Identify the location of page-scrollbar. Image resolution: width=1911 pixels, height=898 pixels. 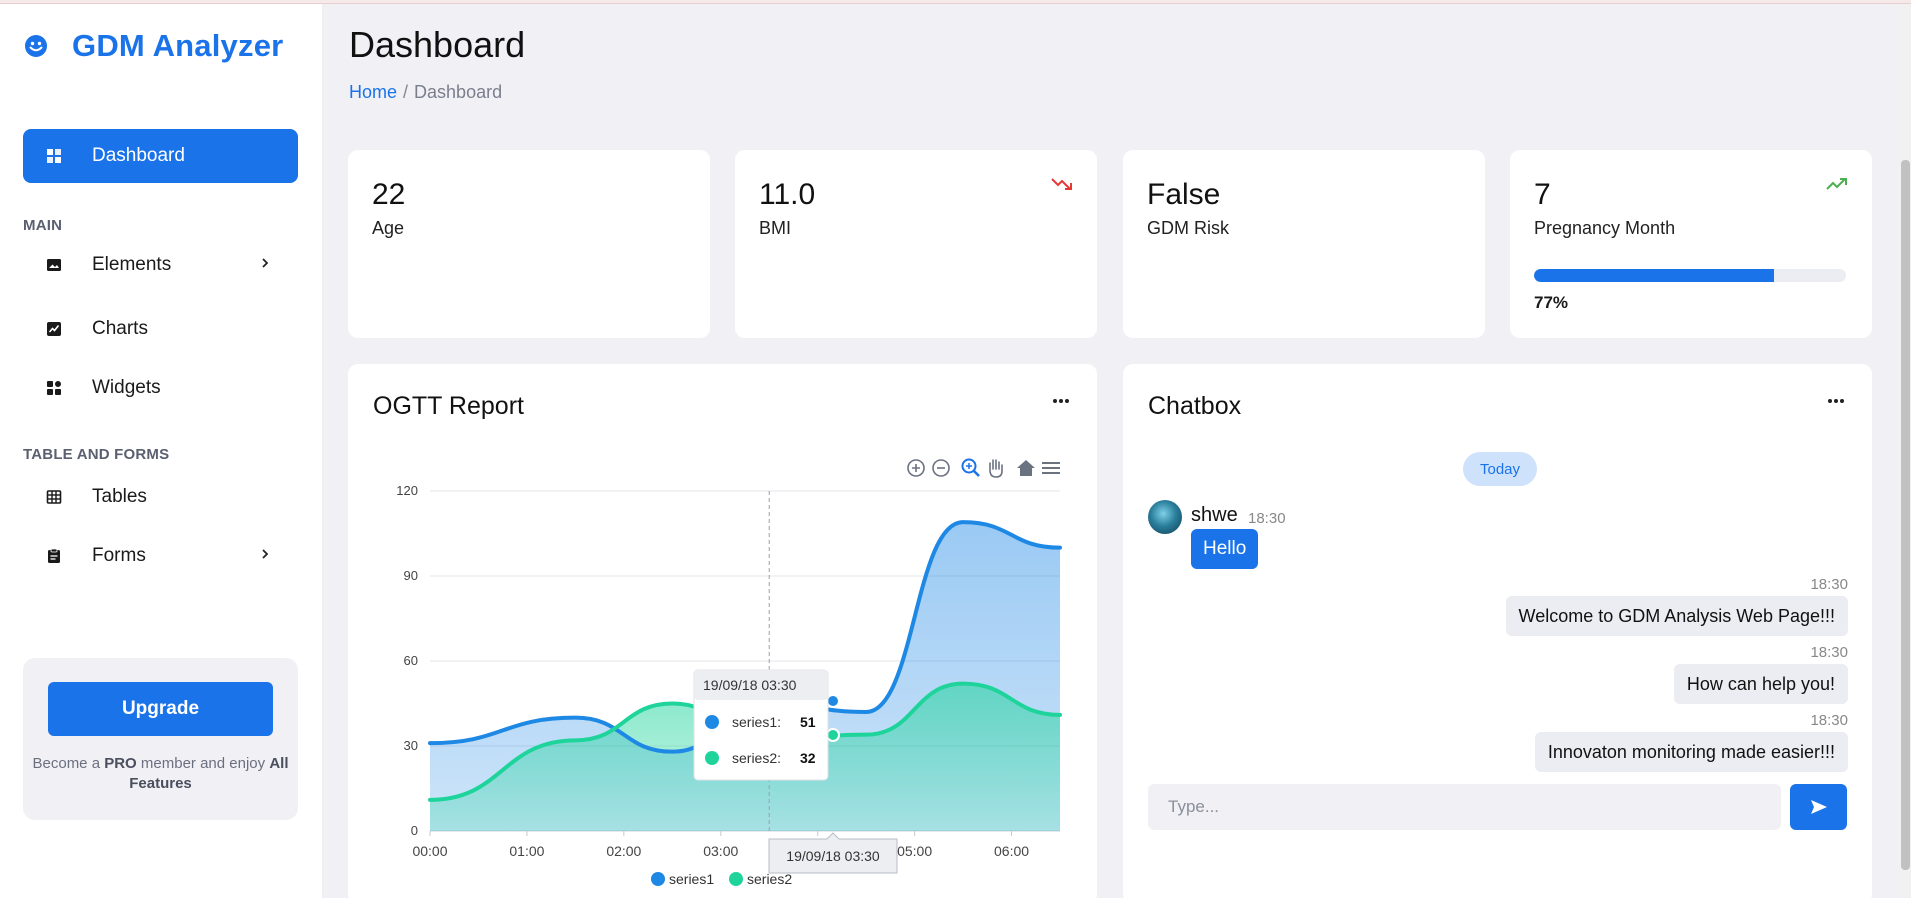
(1905, 451).